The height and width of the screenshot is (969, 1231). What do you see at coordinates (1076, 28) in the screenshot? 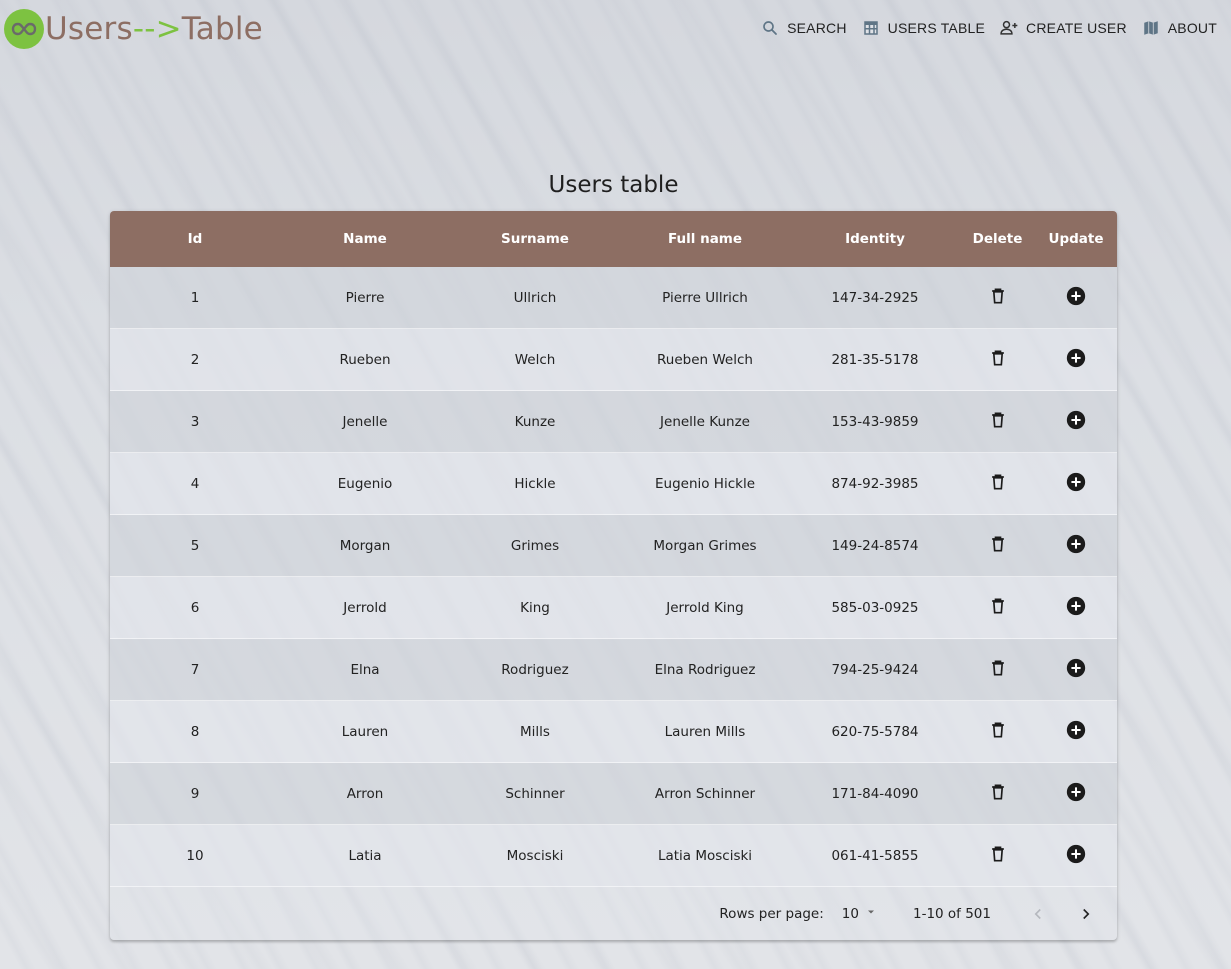
I see `nav-create-user-label: CREATE USER` at bounding box center [1076, 28].